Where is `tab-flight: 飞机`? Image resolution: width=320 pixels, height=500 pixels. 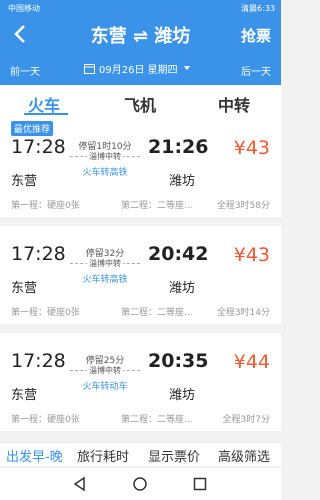
tab-flight: 飞机 is located at coordinates (140, 104).